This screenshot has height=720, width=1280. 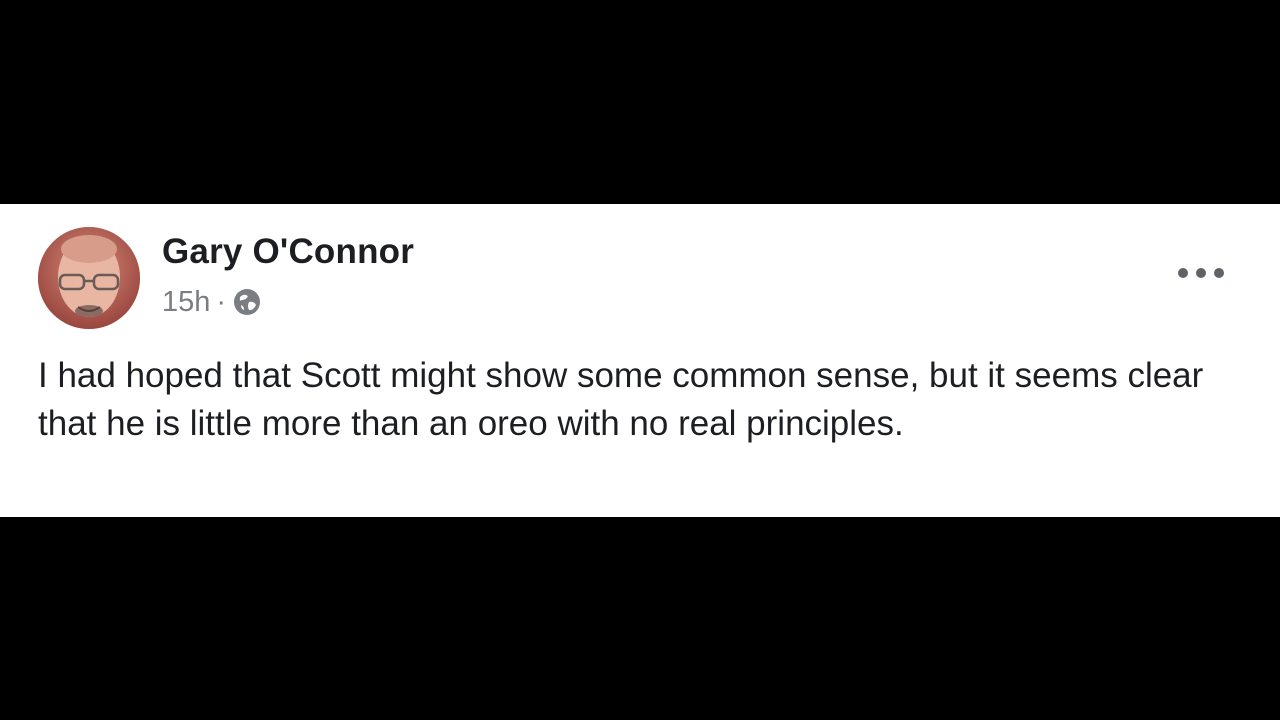 What do you see at coordinates (247, 302) in the screenshot?
I see `globe-icon` at bounding box center [247, 302].